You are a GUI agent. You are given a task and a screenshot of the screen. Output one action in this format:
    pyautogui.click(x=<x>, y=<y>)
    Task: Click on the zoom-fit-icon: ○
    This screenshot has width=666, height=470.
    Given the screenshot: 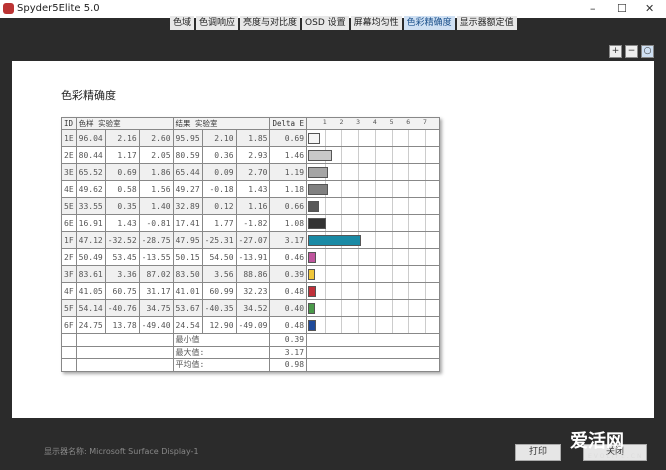 What is the action you would take?
    pyautogui.click(x=647, y=51)
    